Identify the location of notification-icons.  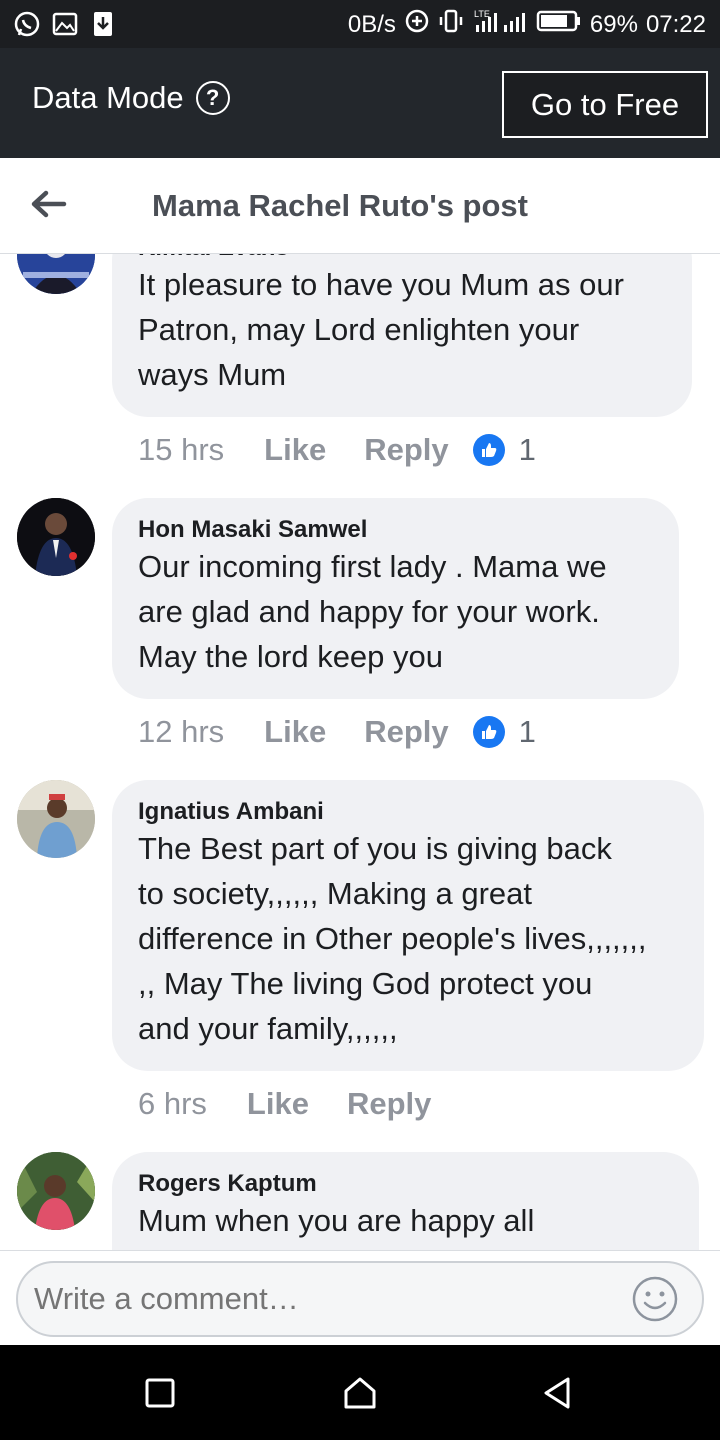
(65, 24).